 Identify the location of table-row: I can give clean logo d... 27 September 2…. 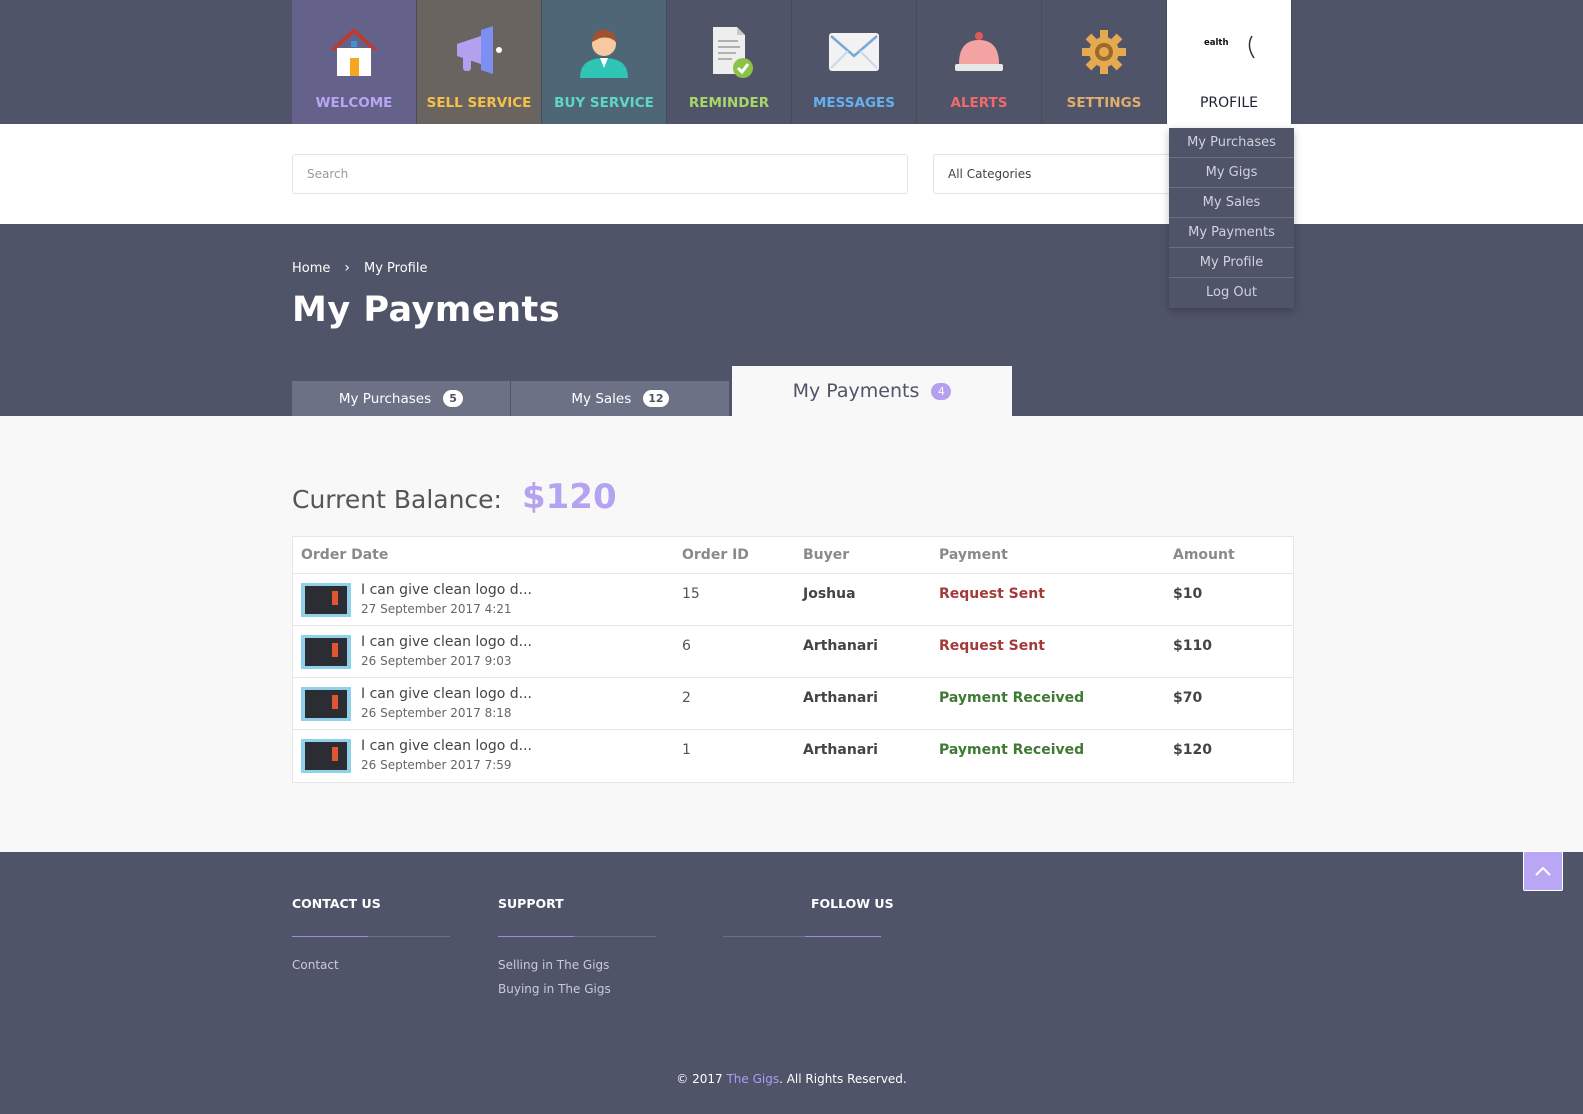
(793, 600).